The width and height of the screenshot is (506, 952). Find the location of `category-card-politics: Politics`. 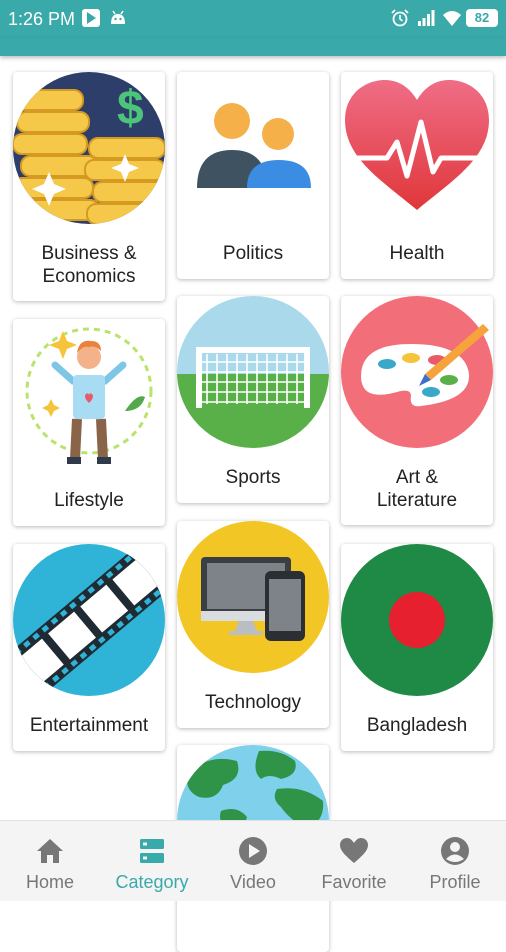

category-card-politics: Politics is located at coordinates (253, 175).